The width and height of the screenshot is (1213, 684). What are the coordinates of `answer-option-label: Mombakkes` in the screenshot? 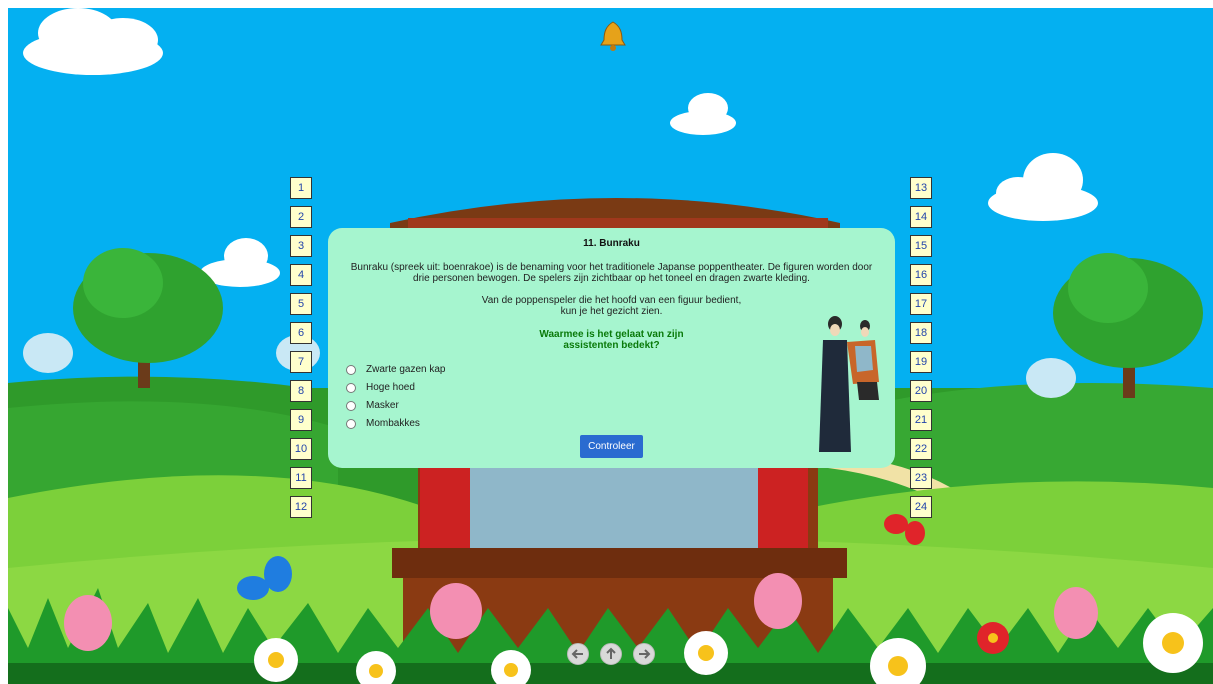 It's located at (393, 423).